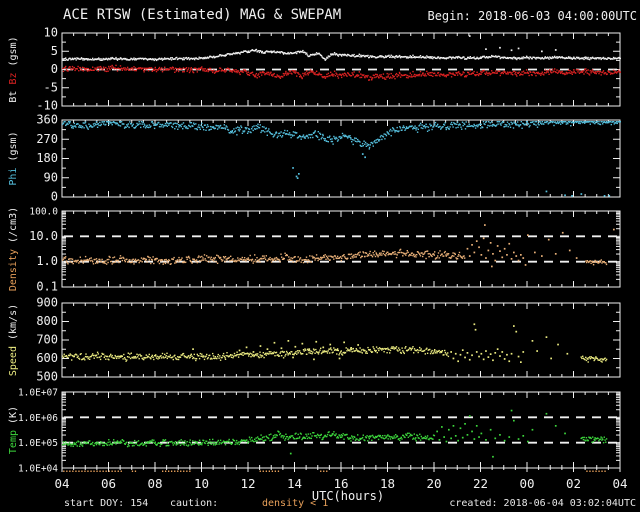 The height and width of the screenshot is (512, 640). What do you see at coordinates (13, 249) in the screenshot?
I see `panel-label-density: Density (/cm3)` at bounding box center [13, 249].